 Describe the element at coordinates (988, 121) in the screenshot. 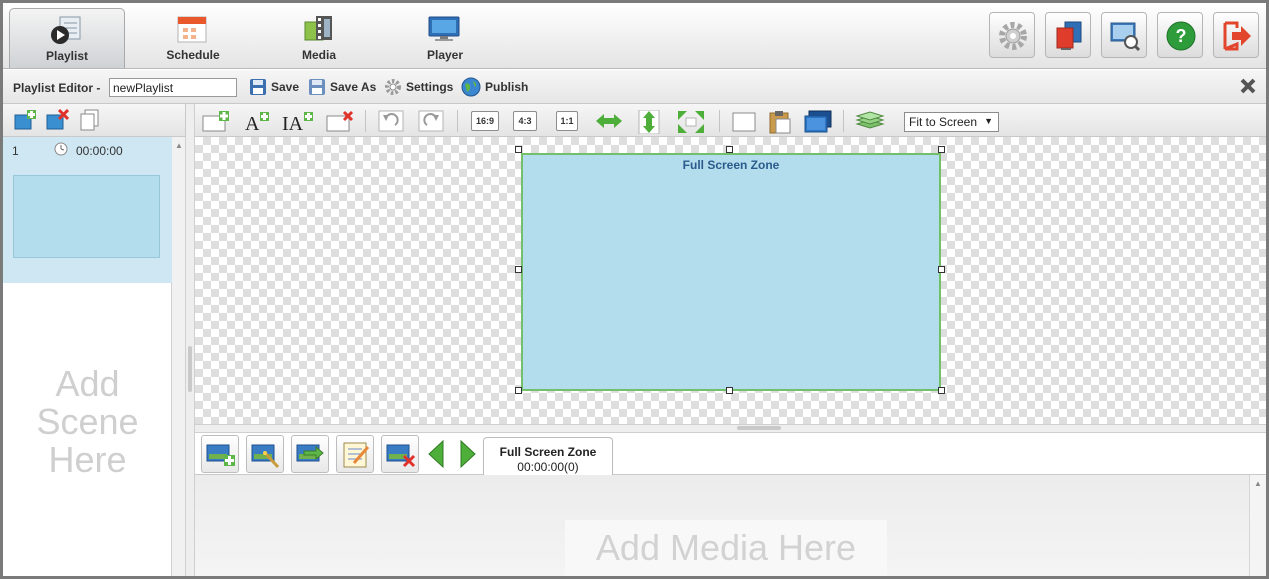

I see `chevron-down-icon: ▼` at that location.